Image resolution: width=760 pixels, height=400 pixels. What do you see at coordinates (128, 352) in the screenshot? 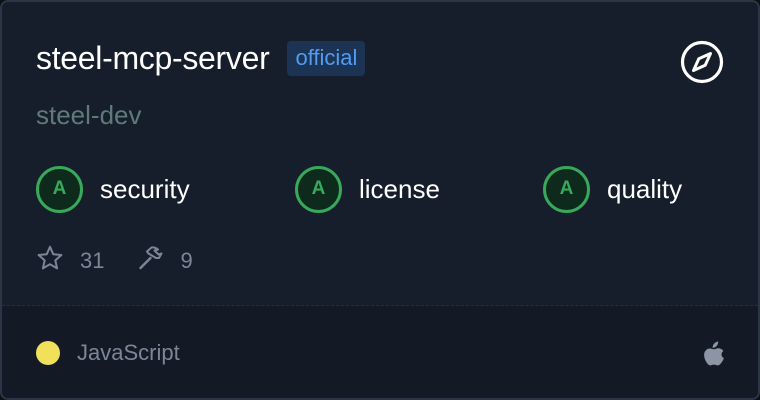
I see `language-name: JavaScript` at bounding box center [128, 352].